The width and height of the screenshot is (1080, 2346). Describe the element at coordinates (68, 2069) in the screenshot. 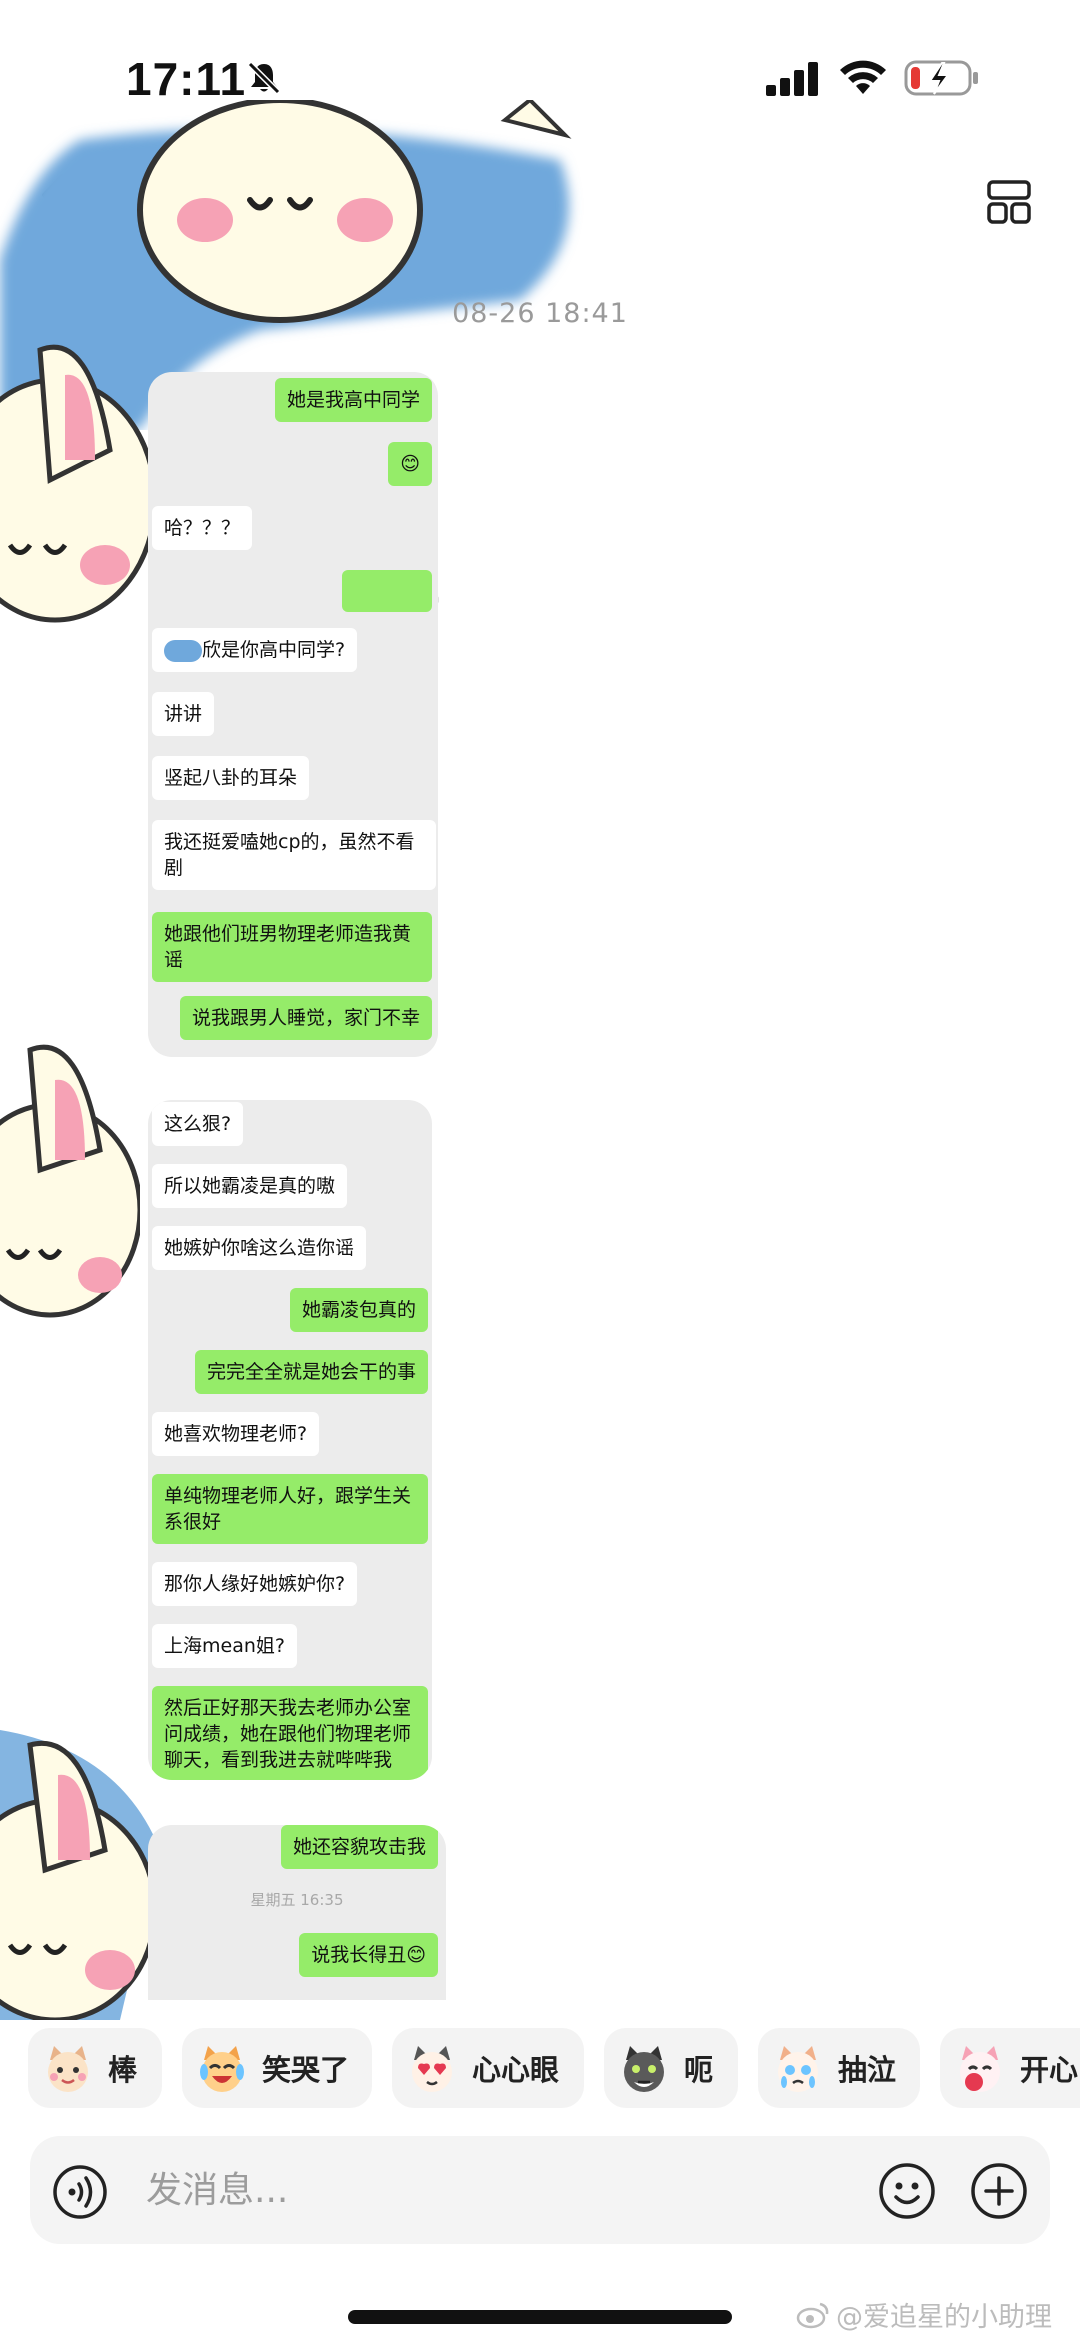

I see `cat-thumbs-icon` at that location.